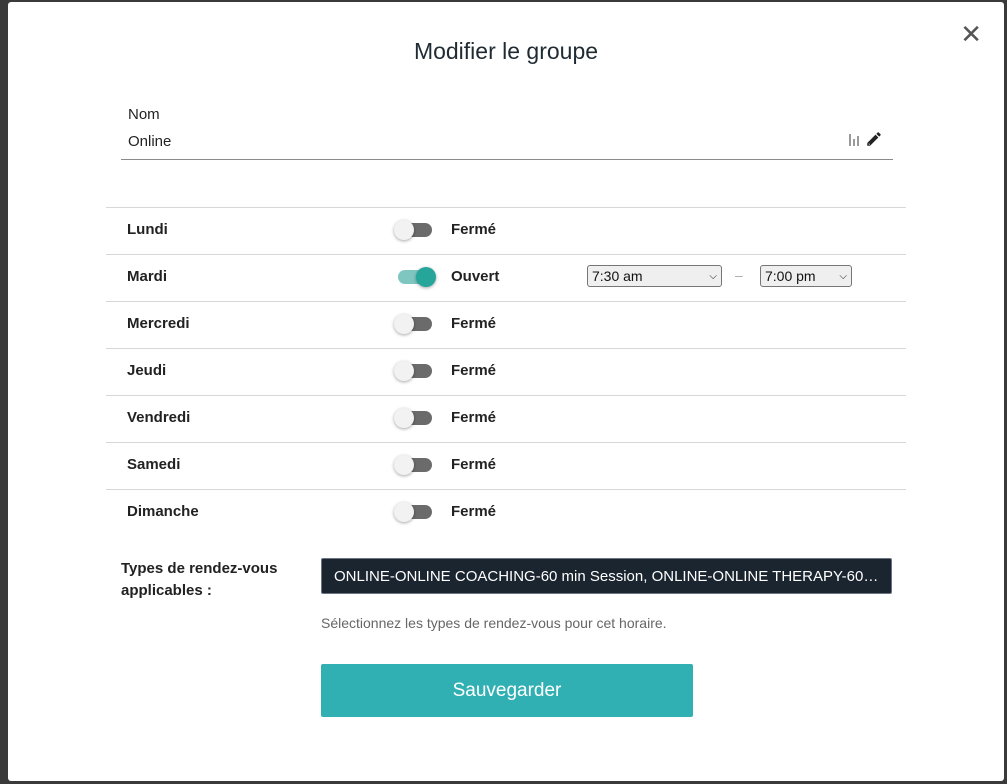  I want to click on start-time-select: 7:30 am ⌵, so click(654, 276).